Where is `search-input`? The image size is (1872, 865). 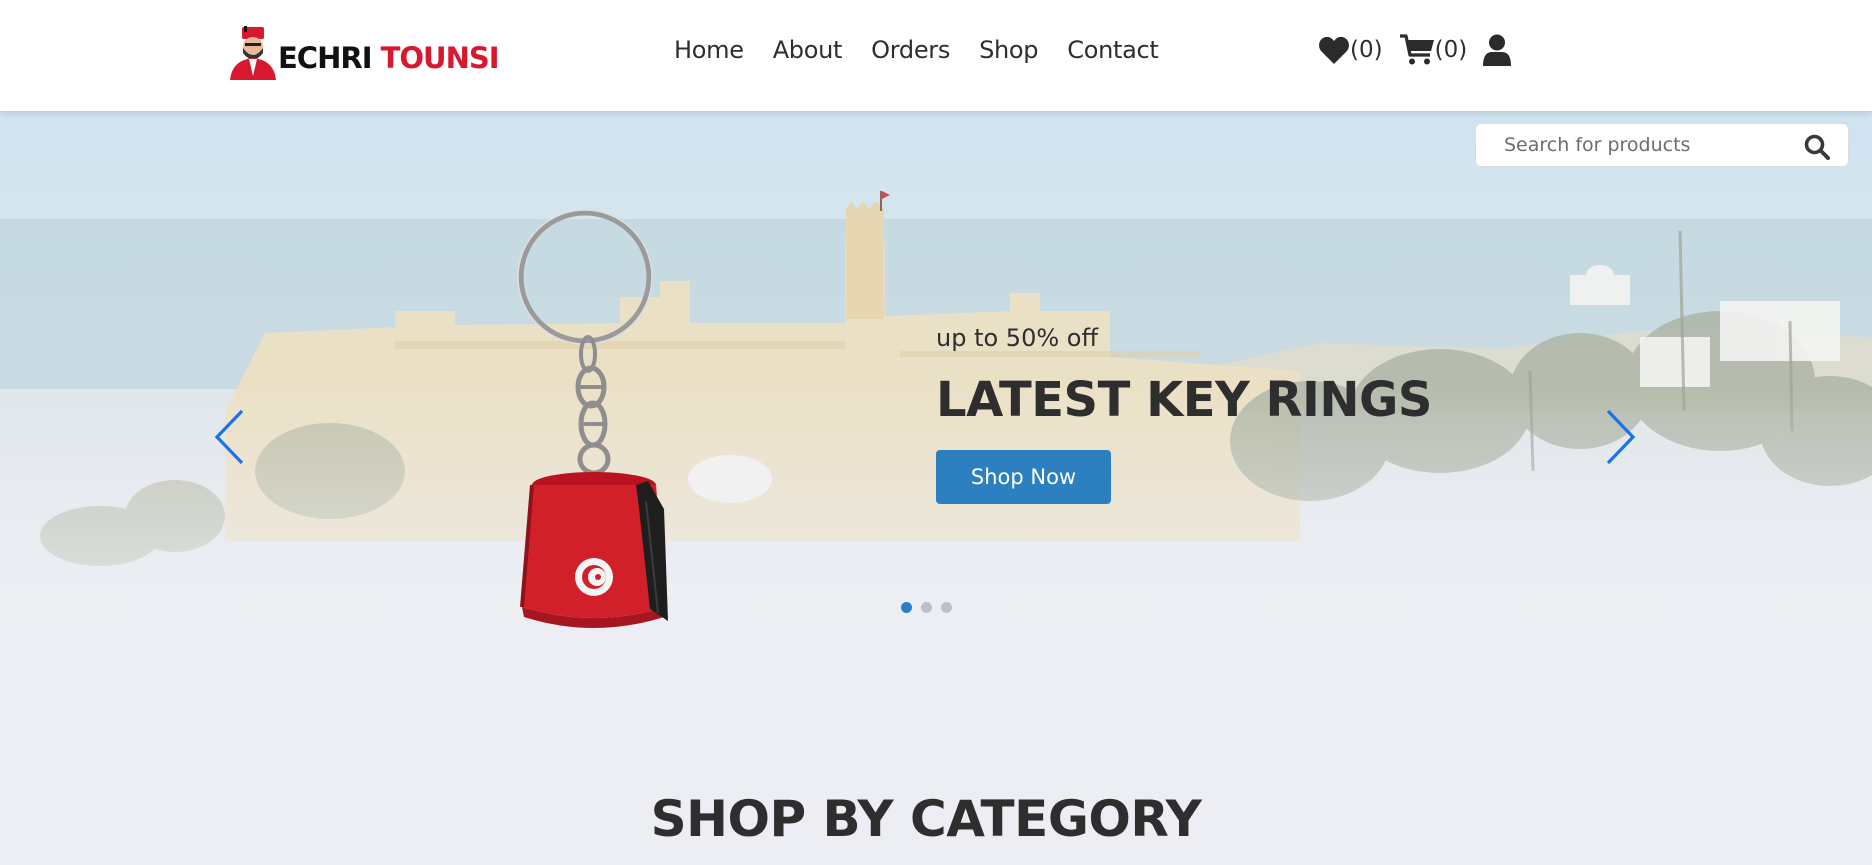 search-input is located at coordinates (1649, 145).